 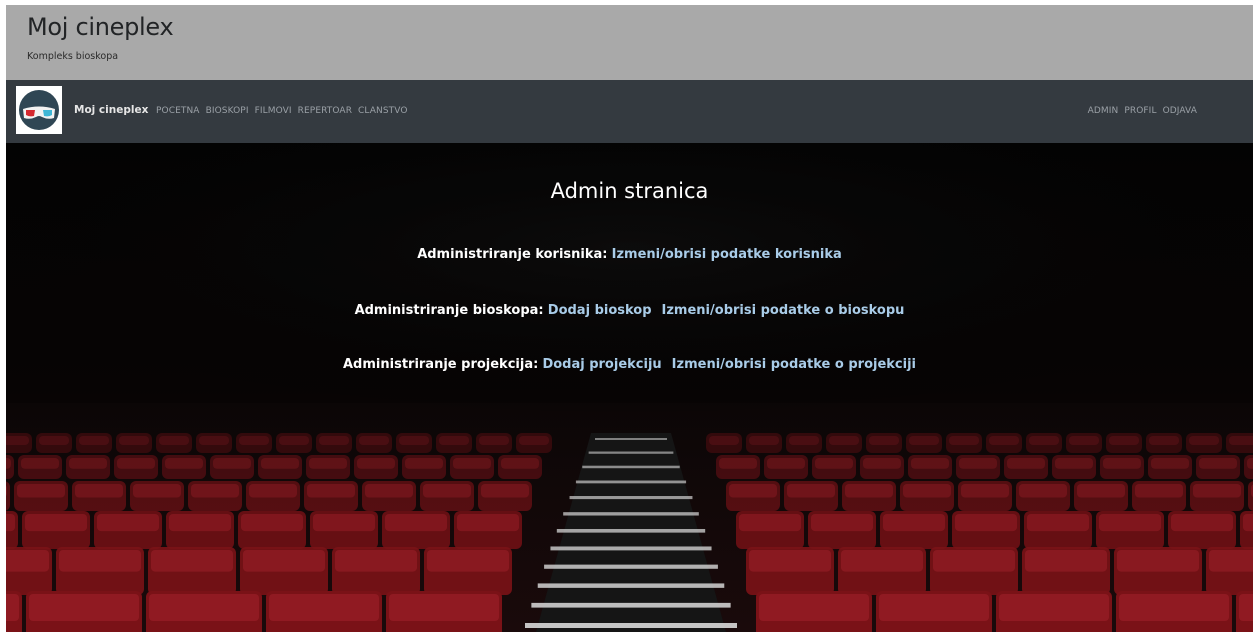 What do you see at coordinates (100, 27) in the screenshot?
I see `site-title: Moj cineplex` at bounding box center [100, 27].